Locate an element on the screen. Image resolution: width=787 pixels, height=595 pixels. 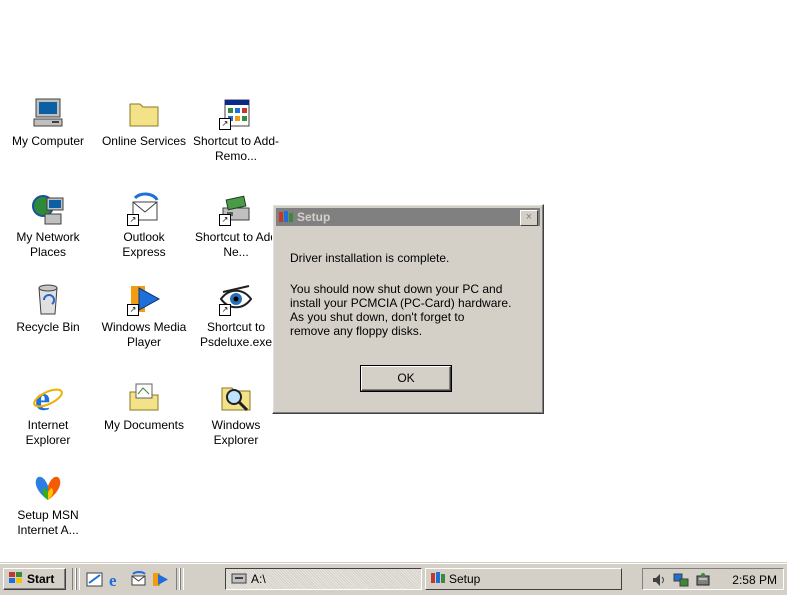
desktop-icon-windows-explorer: Windows Explorer is located at coordinates (236, 414).